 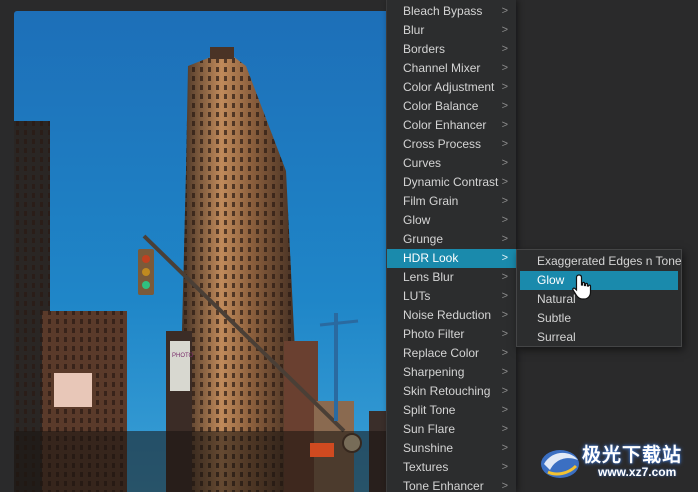 What do you see at coordinates (414, 30) in the screenshot?
I see `menu-item-label: Blur` at bounding box center [414, 30].